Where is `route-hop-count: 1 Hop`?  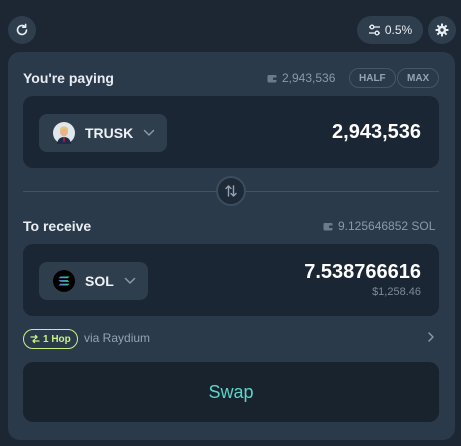 route-hop-count: 1 Hop is located at coordinates (57, 339).